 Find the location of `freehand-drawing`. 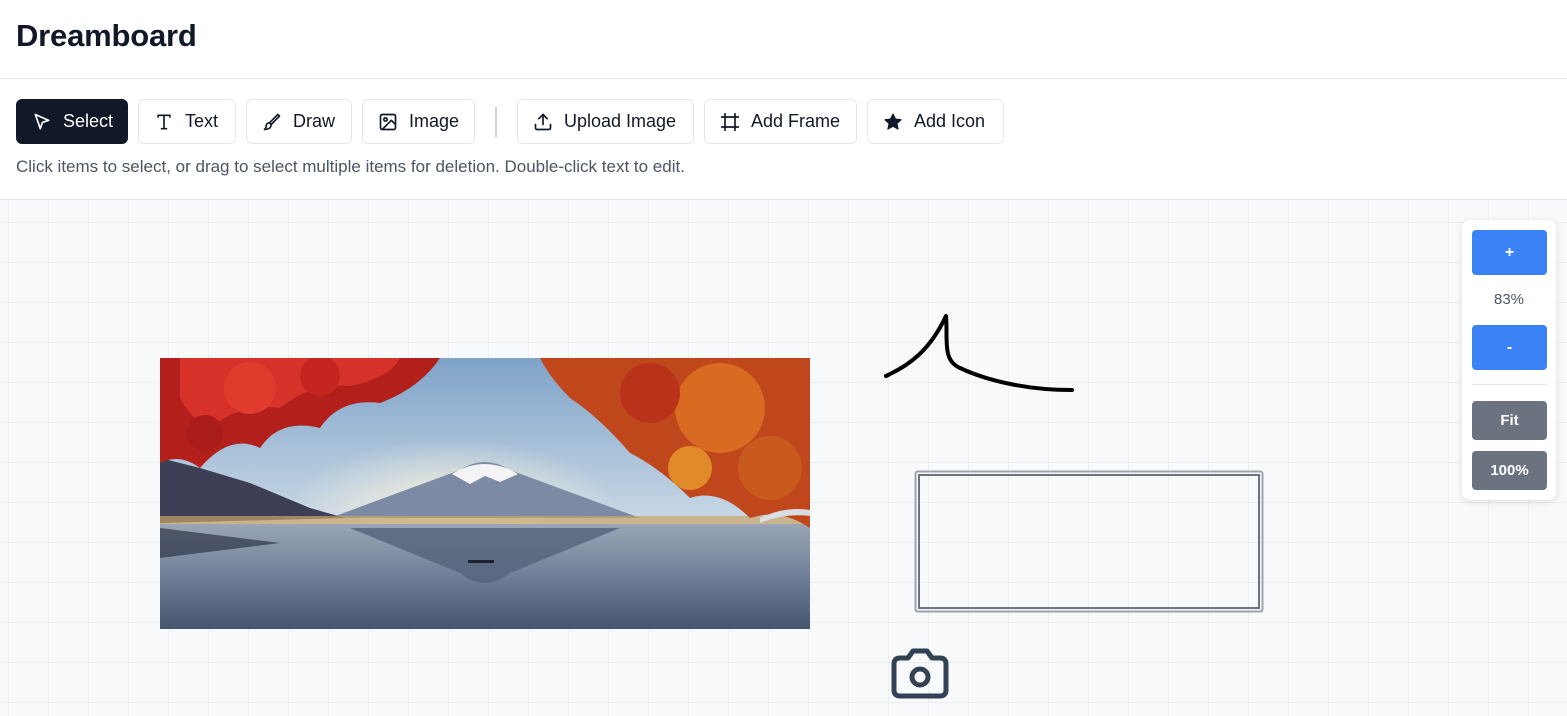

freehand-drawing is located at coordinates (980, 355).